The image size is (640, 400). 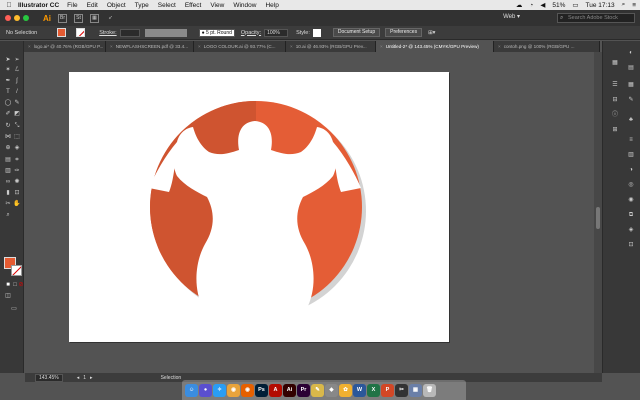 What do you see at coordinates (359, 390) in the screenshot?
I see `word-icon: W` at bounding box center [359, 390].